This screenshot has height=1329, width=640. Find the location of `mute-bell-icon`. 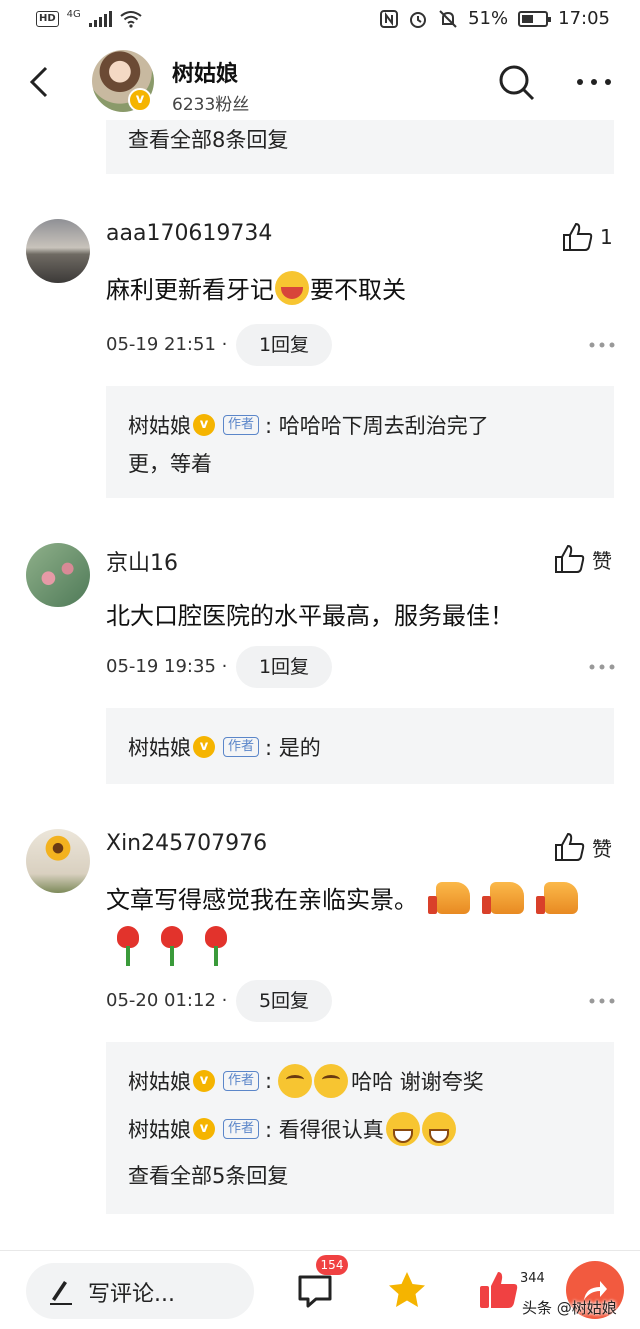

mute-bell-icon is located at coordinates (448, 18).